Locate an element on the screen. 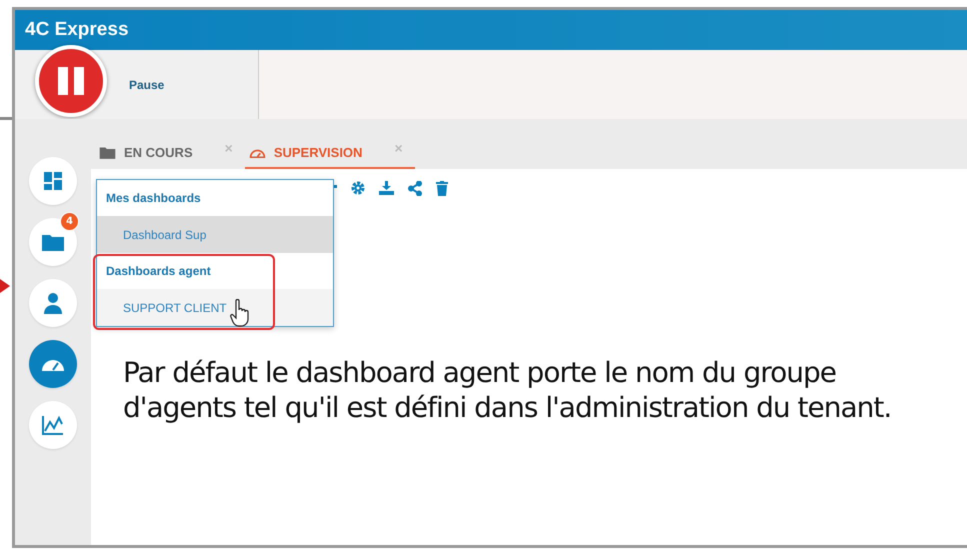 The width and height of the screenshot is (967, 554). annotation-text: Par défaut le dashboard agent porte le nom du groupe d'agents tel qu'il est défini dans l'administration du tenant. is located at coordinates (507, 390).